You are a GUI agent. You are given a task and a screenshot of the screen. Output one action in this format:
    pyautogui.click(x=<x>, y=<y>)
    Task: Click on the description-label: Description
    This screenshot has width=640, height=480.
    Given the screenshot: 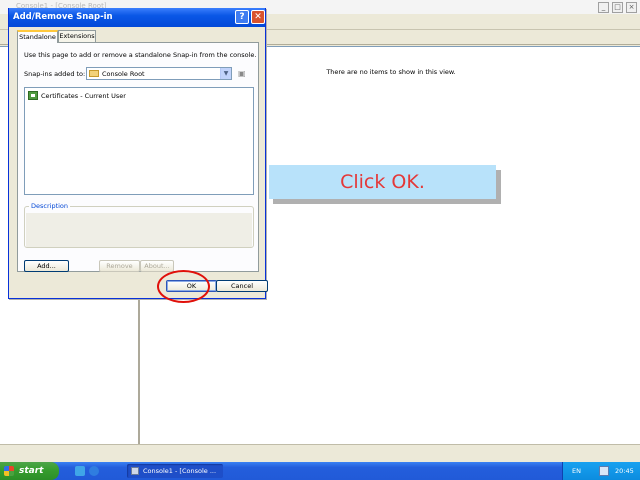 What is the action you would take?
    pyautogui.click(x=50, y=206)
    